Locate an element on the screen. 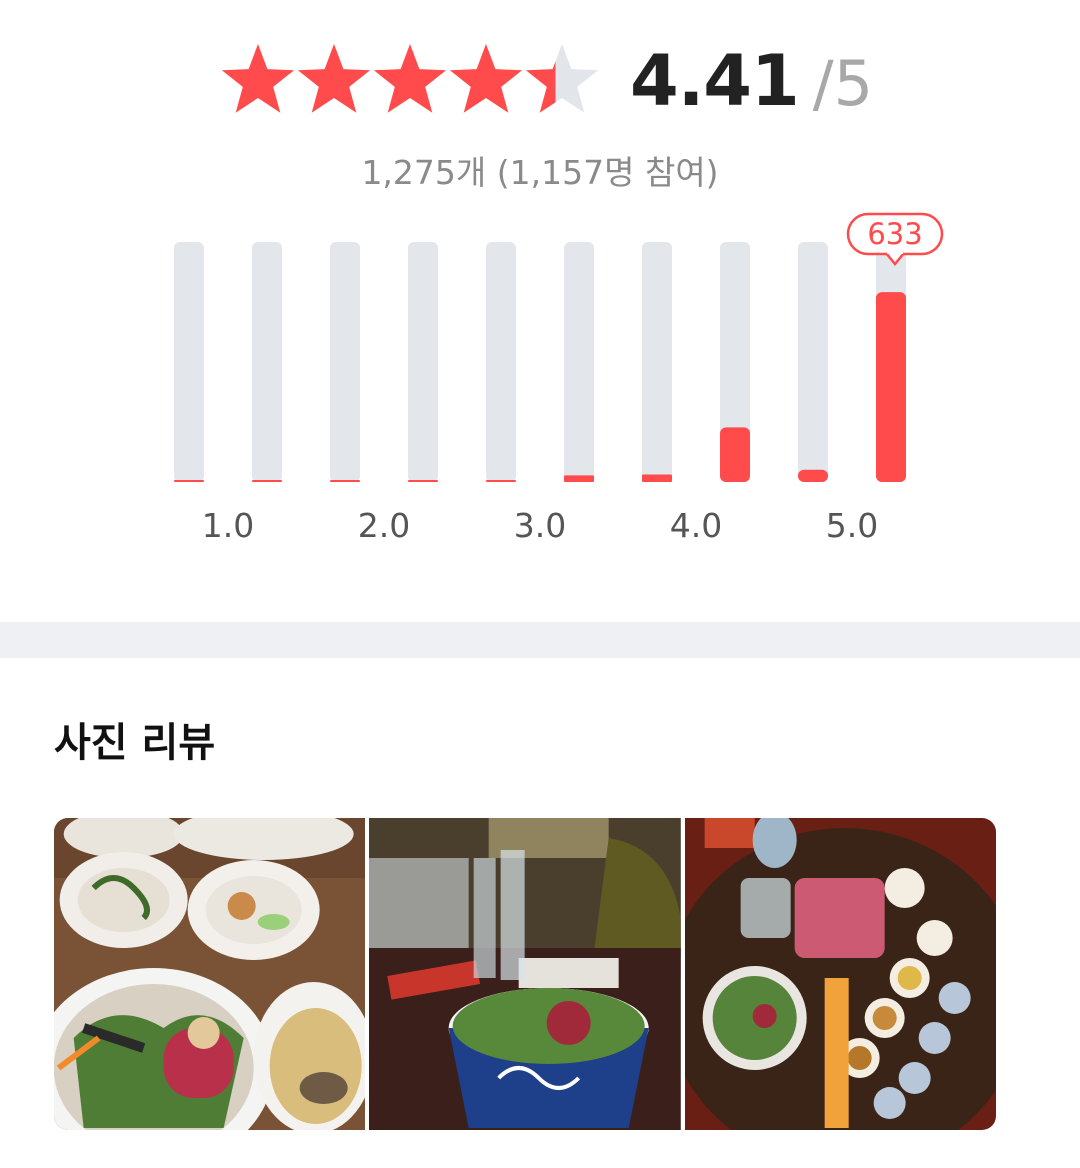  x-tick-label: 3.0 is located at coordinates (540, 525).